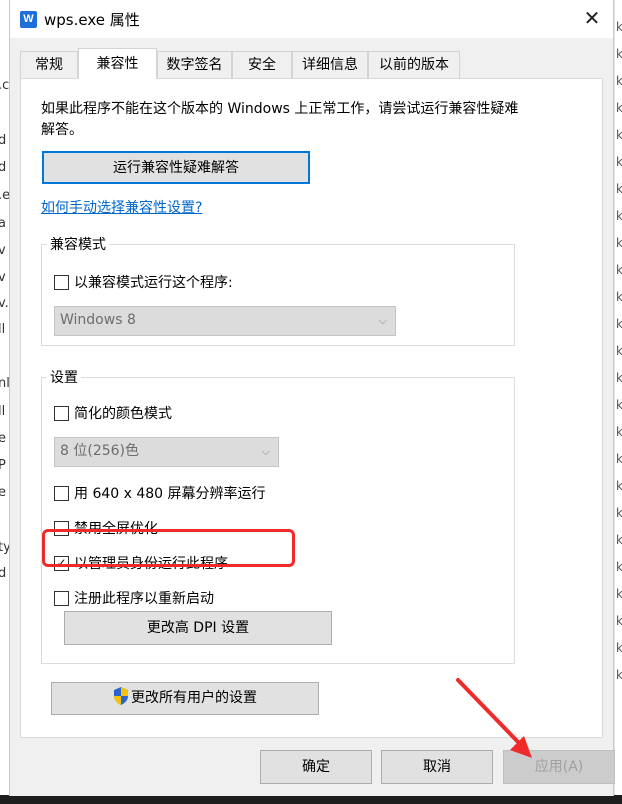  I want to click on tab-digital-signatures: 数字签名, so click(194, 64).